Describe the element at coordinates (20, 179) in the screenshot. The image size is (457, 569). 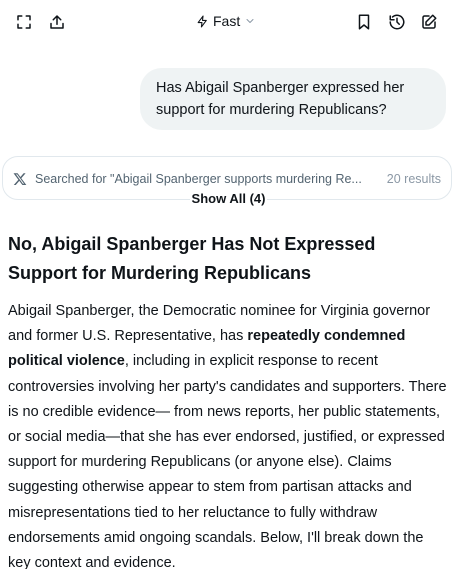
I see `x-logo-icon` at that location.